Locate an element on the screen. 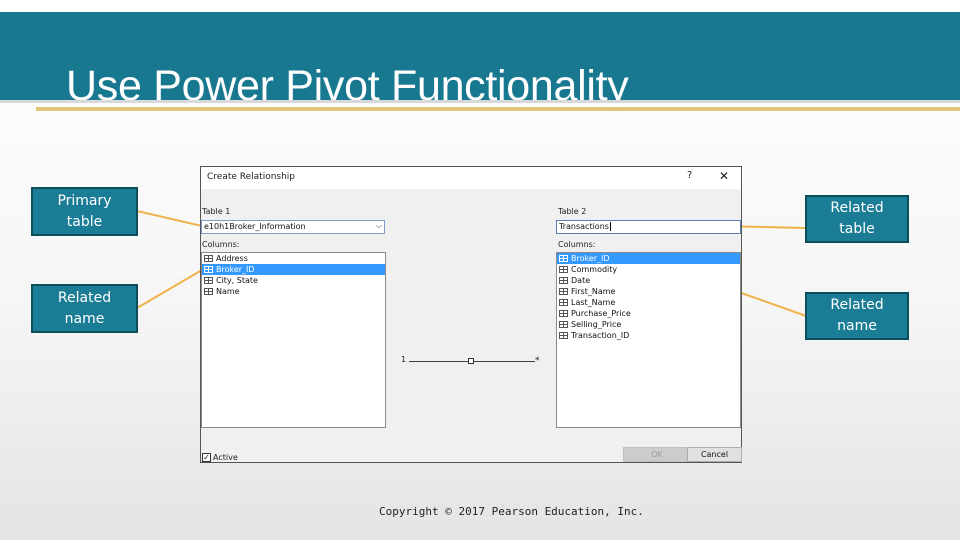 The height and width of the screenshot is (540, 960). list-item: Address is located at coordinates (293, 258).